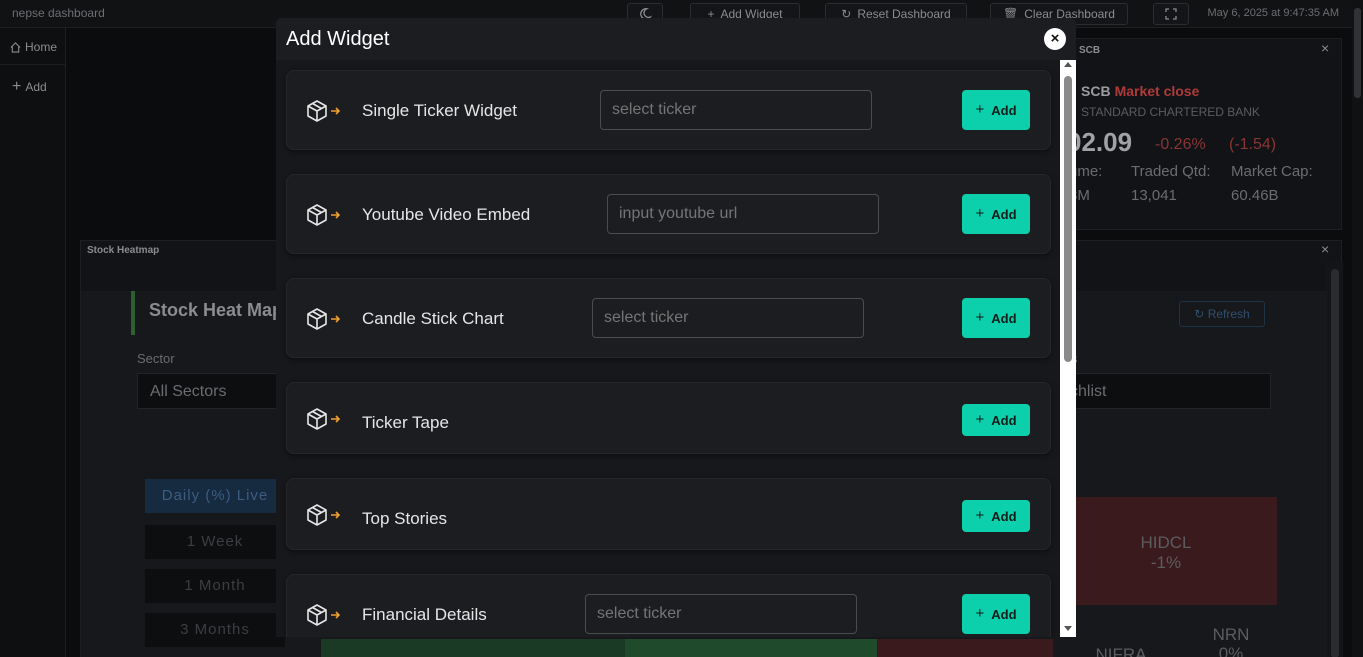  What do you see at coordinates (41, 47) in the screenshot?
I see `sidebar-home-label: Home` at bounding box center [41, 47].